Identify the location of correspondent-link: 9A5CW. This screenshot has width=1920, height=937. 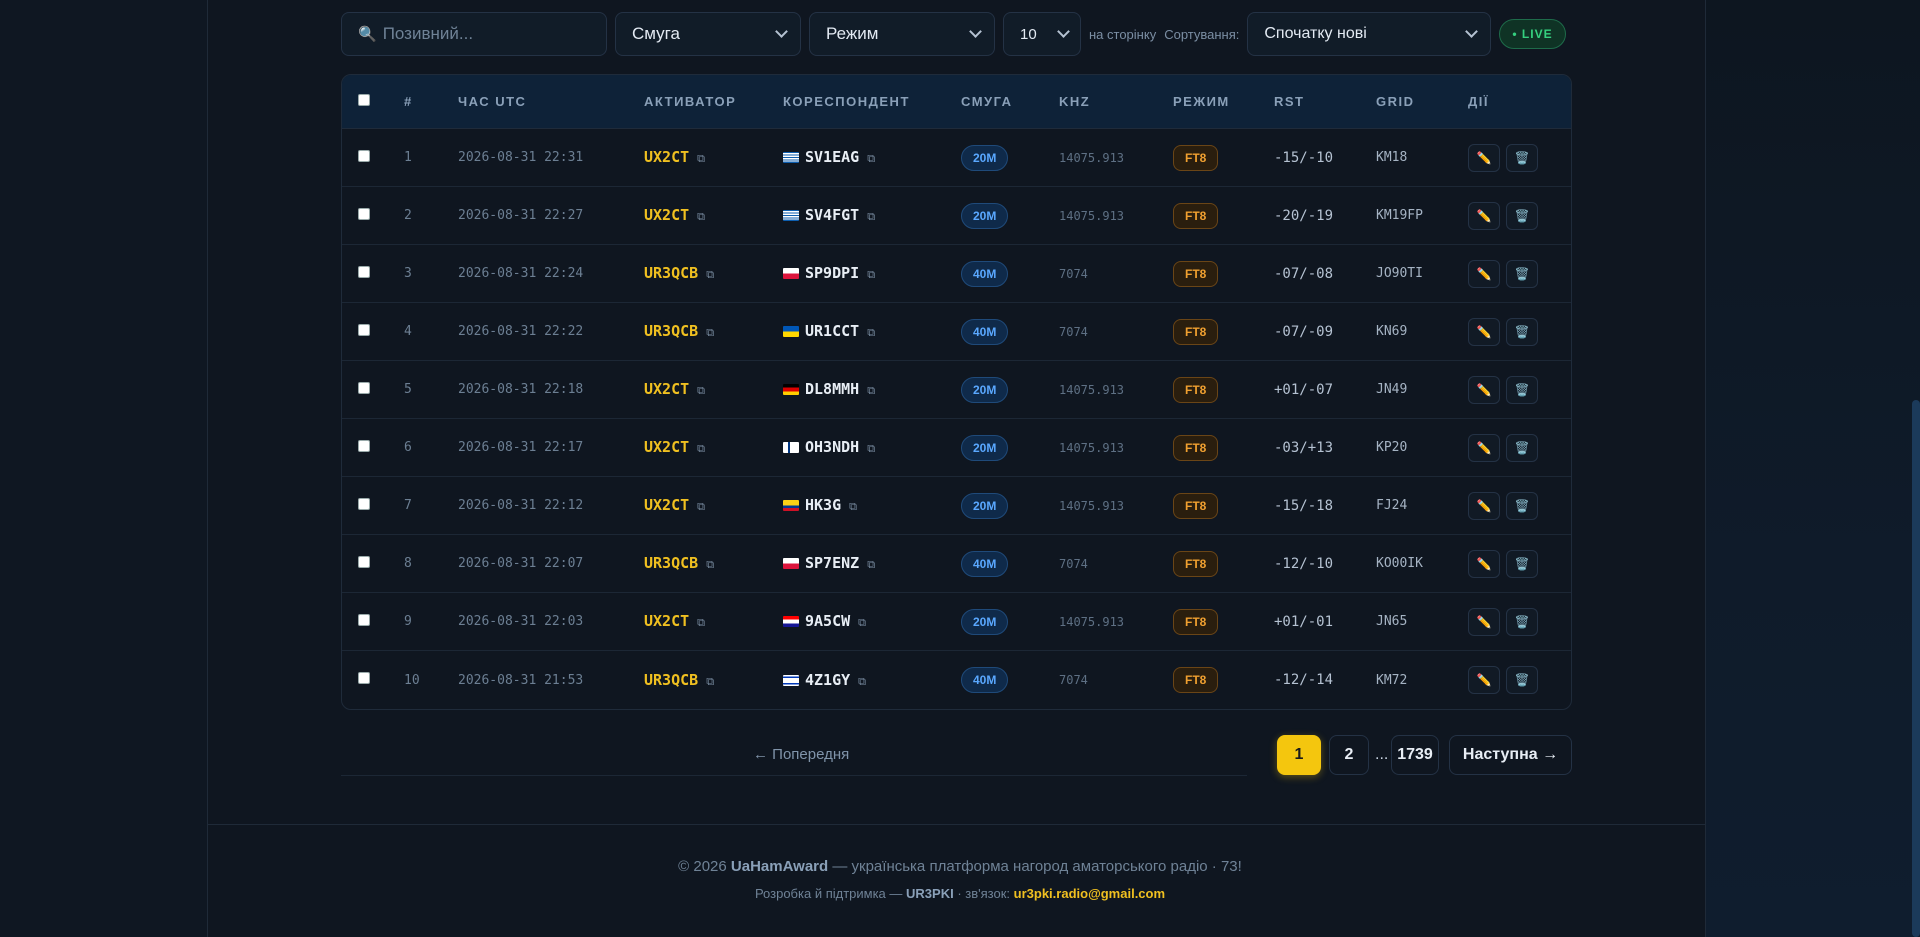
(827, 621).